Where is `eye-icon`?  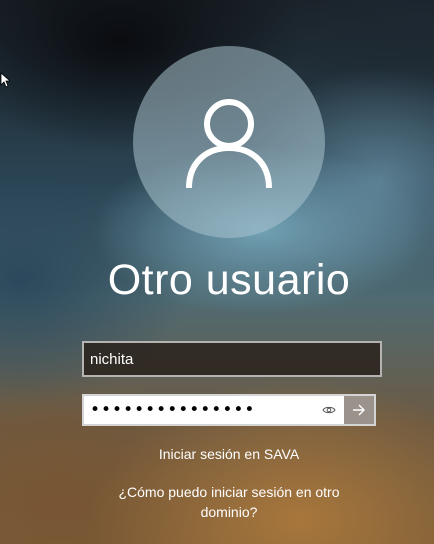
eye-icon is located at coordinates (329, 410).